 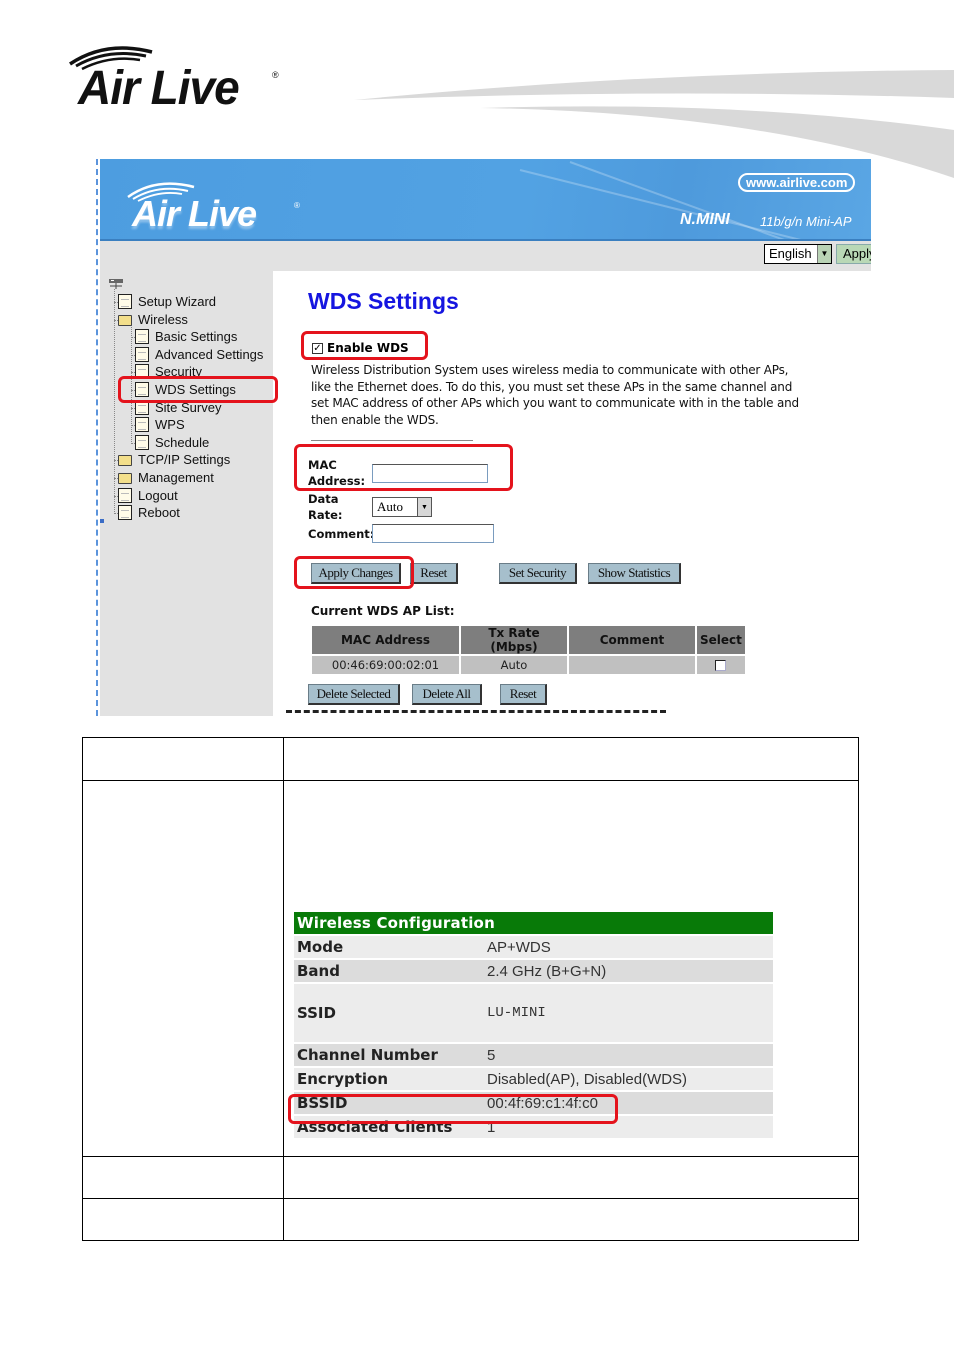 What do you see at coordinates (389, 1079) in the screenshot?
I see `config-key: Encryption` at bounding box center [389, 1079].